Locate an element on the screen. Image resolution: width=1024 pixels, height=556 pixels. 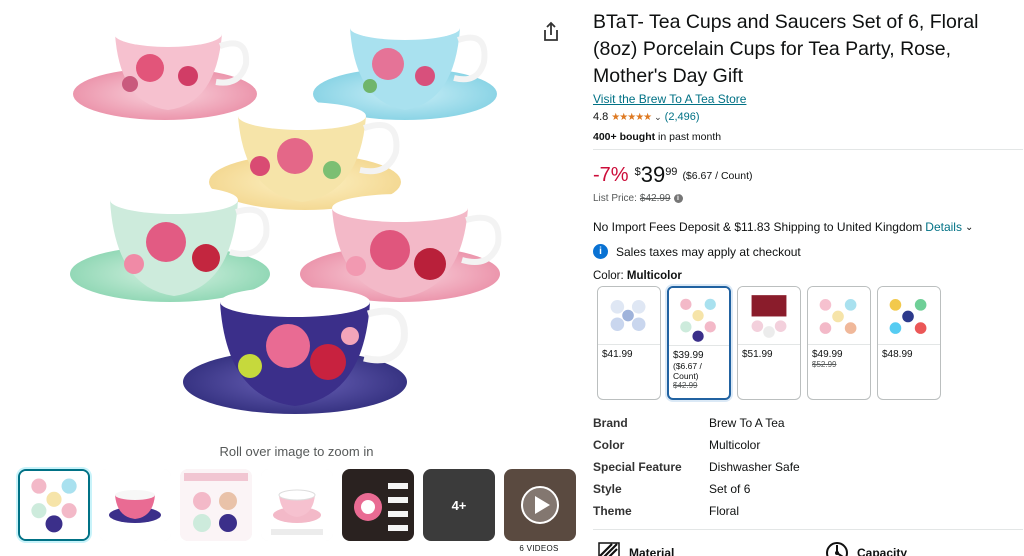
videos-count-label: 6 VIDEOS is located at coordinates (539, 548).